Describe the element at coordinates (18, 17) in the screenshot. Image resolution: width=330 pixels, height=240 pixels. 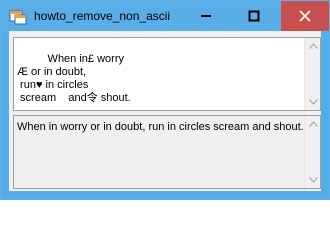
I see `app-window-icon` at that location.